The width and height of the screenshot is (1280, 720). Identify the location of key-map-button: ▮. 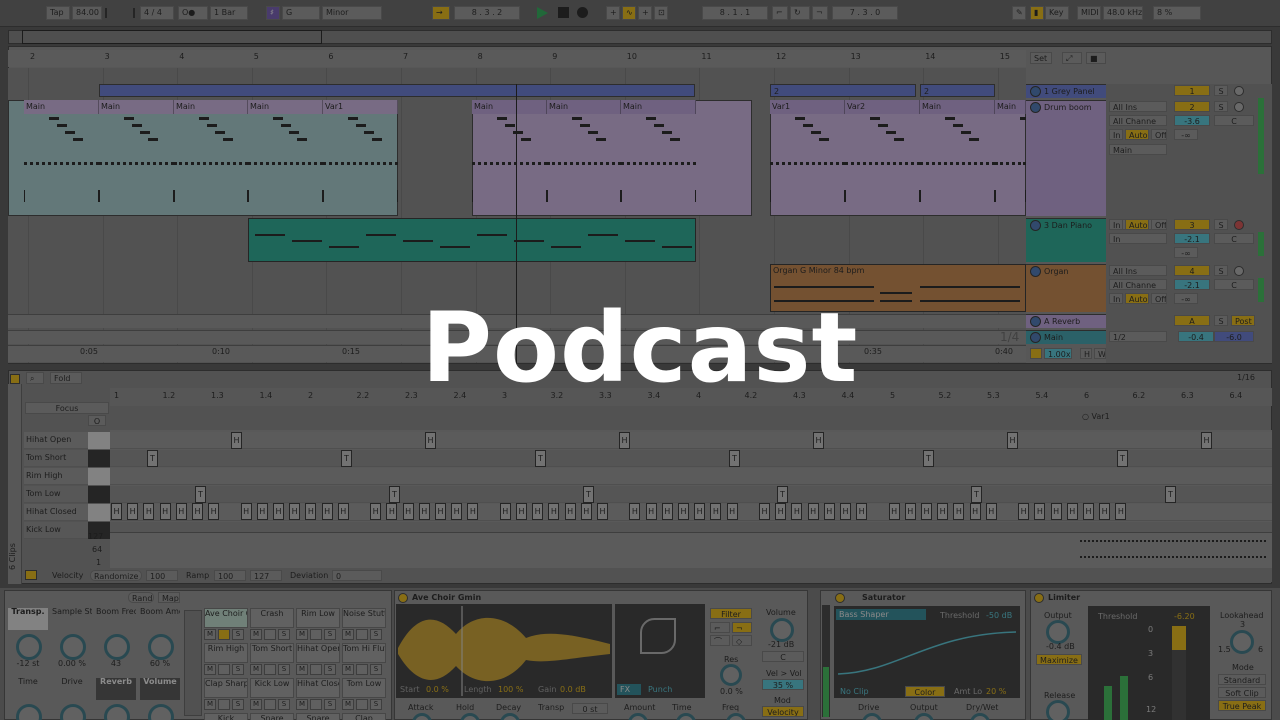
(1037, 13).